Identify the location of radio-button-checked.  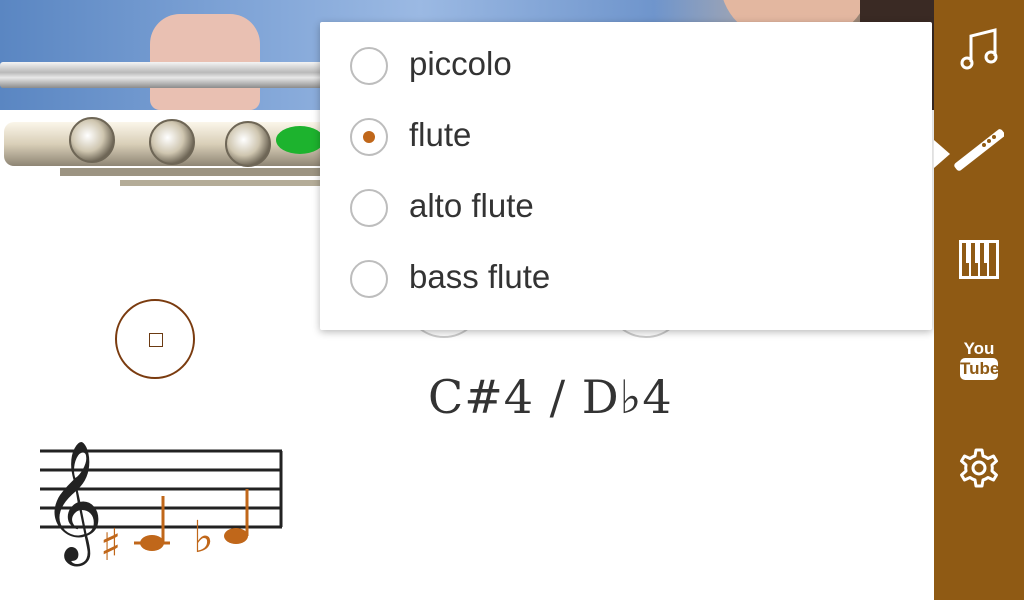
(369, 137).